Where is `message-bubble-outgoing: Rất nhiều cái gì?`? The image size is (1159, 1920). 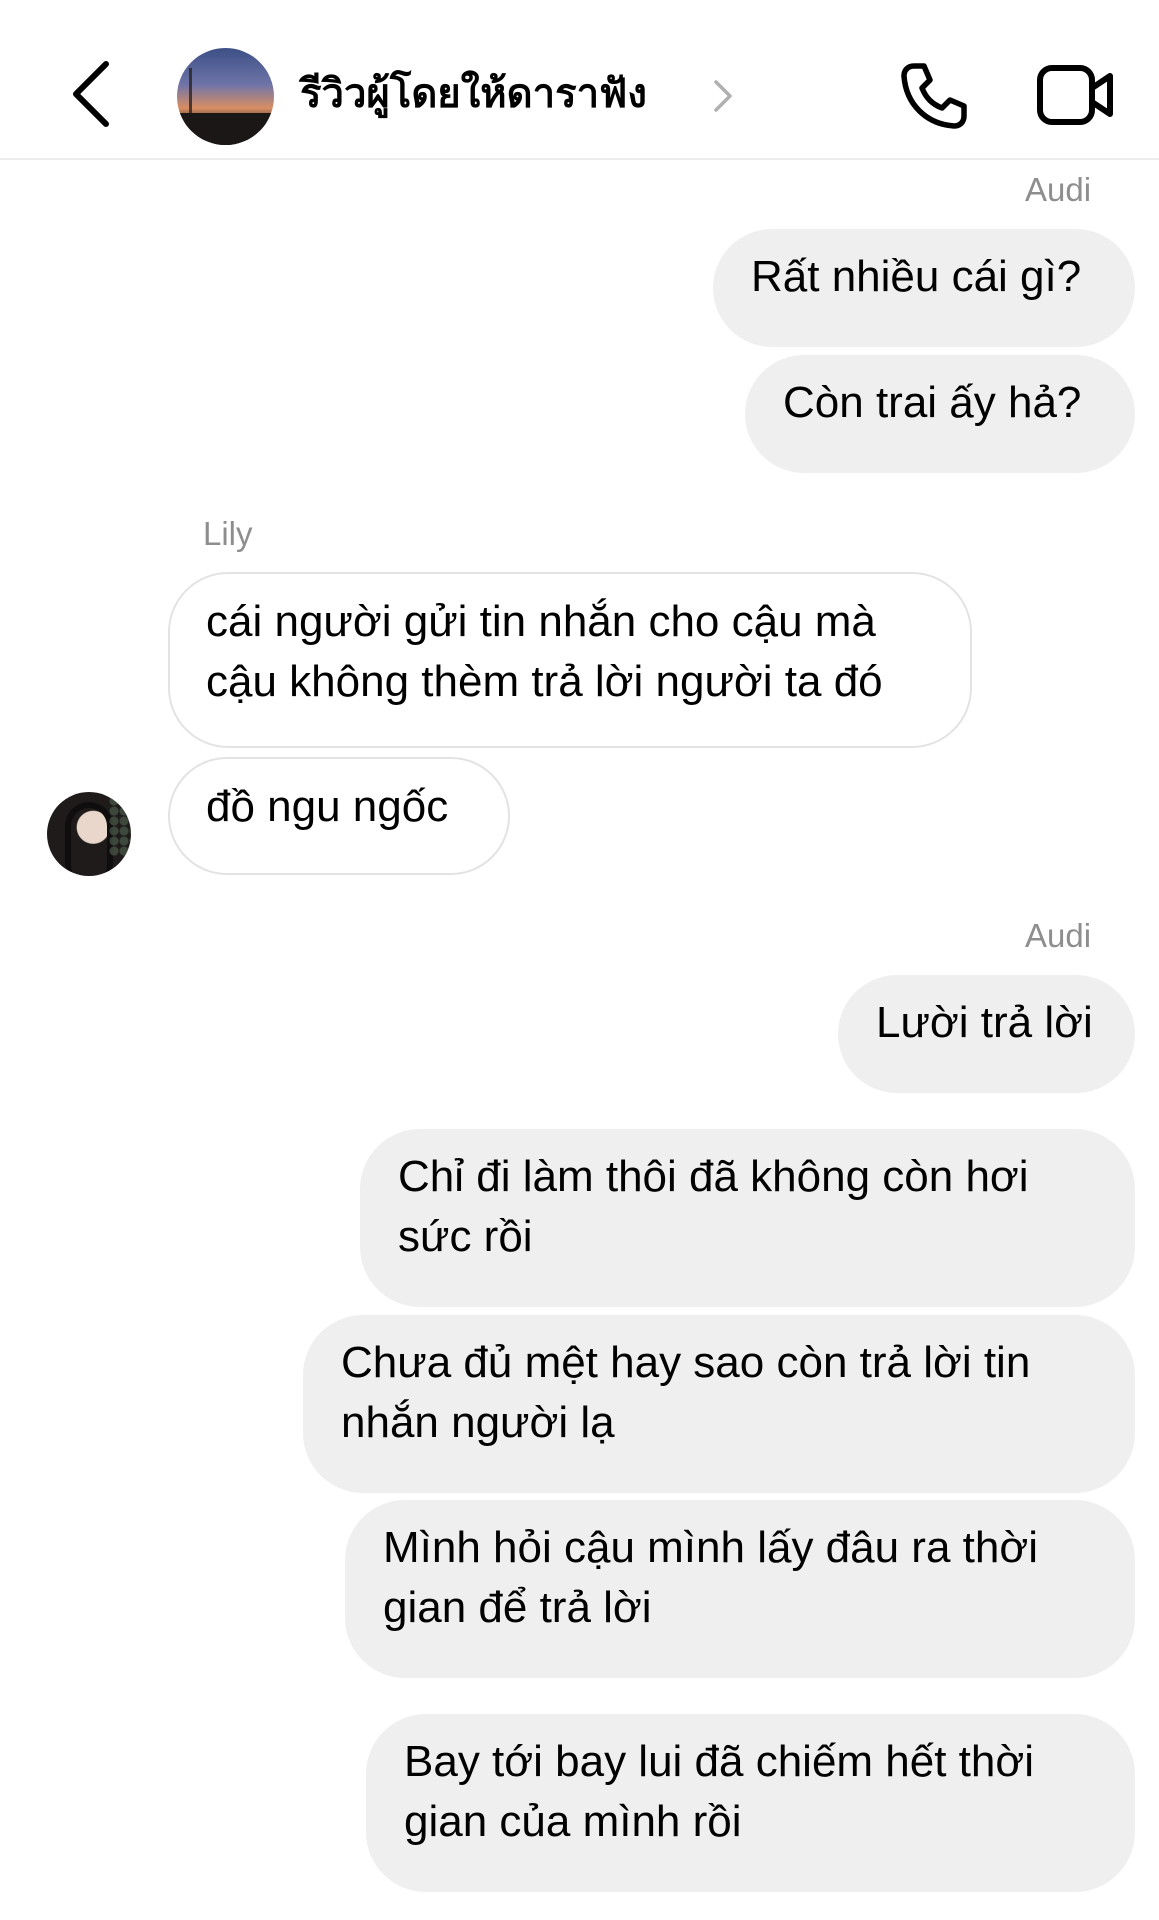 message-bubble-outgoing: Rất nhiều cái gì? is located at coordinates (924, 288).